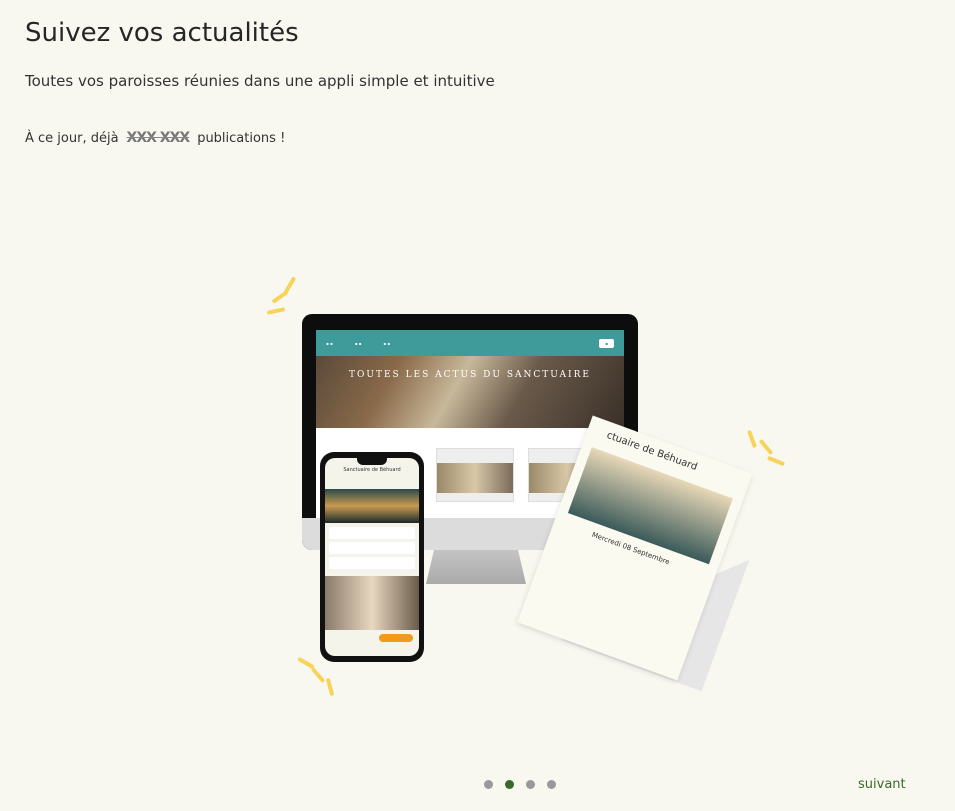 The width and height of the screenshot is (955, 811). I want to click on site-card, so click(475, 475).